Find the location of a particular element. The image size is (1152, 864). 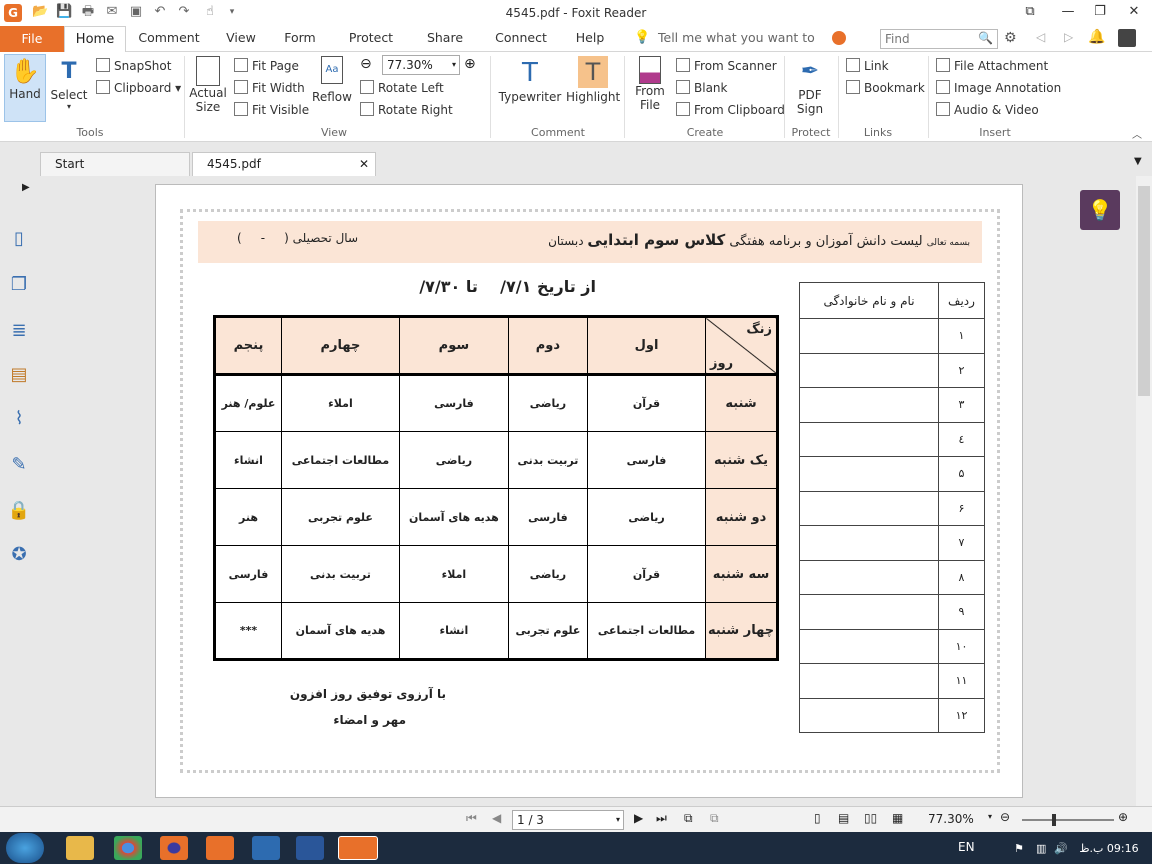

fit-page-button: Fit Page is located at coordinates (266, 66).